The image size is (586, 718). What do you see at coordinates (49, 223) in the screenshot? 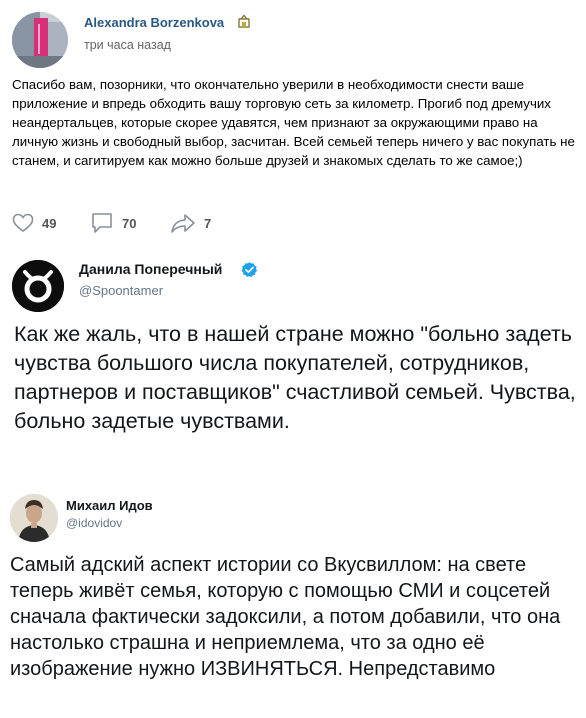
I see `like-count: 49` at bounding box center [49, 223].